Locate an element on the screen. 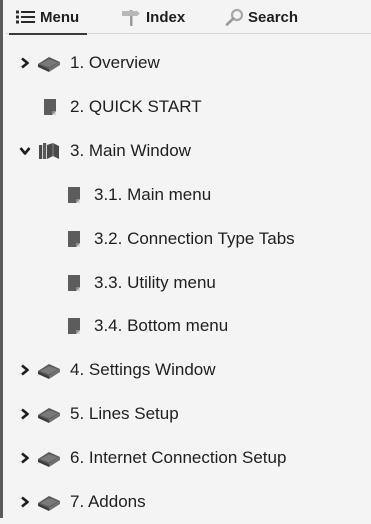  toc-item: 2. QUICK START is located at coordinates (188, 107).